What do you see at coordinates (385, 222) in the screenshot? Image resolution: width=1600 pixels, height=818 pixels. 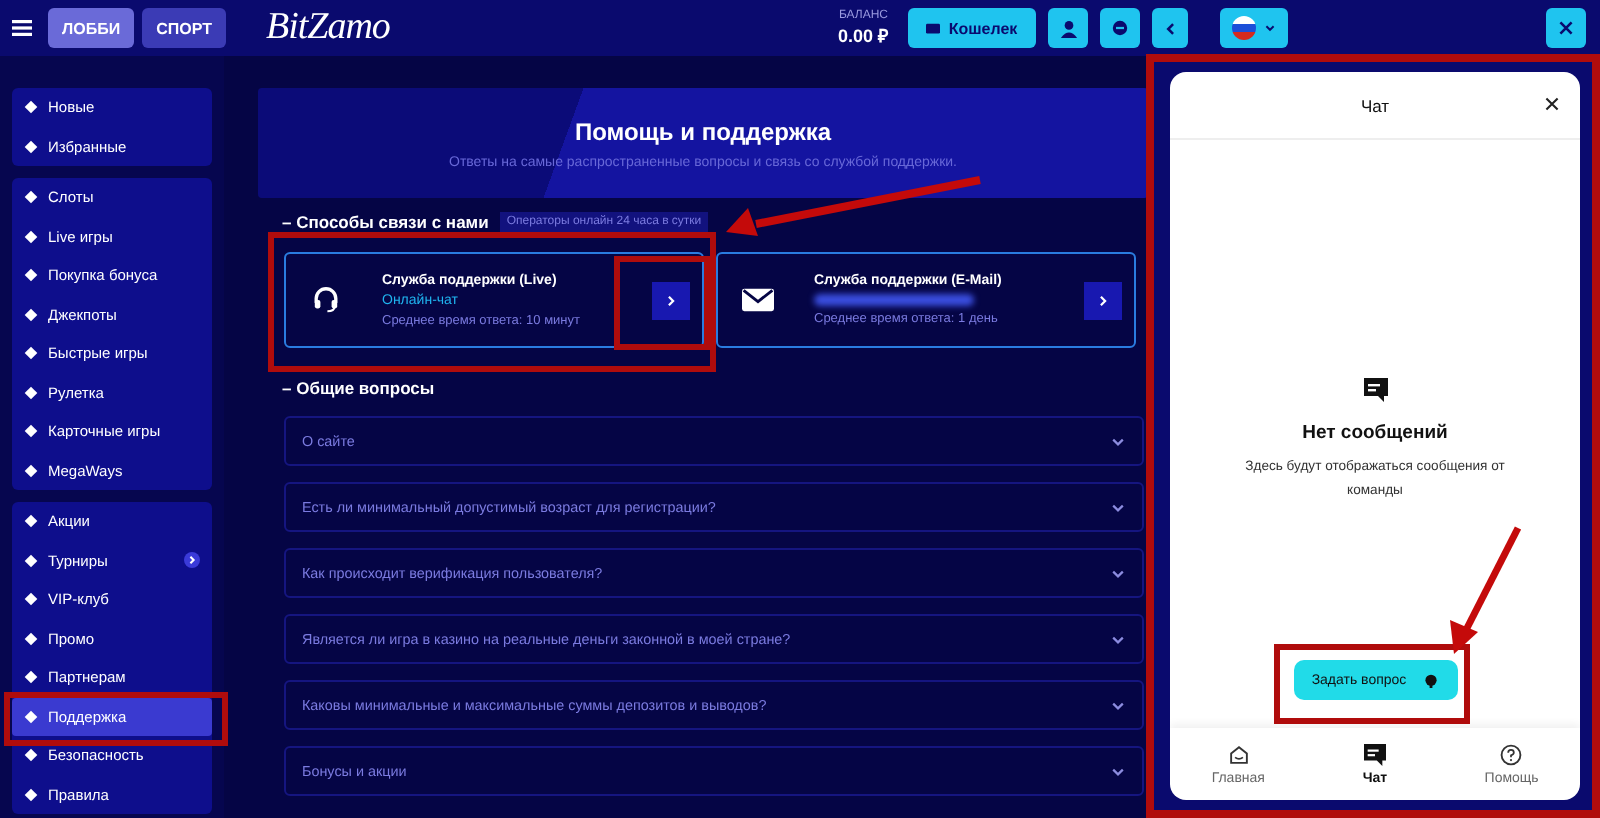 I see `section-title: – Способы связи с нами` at bounding box center [385, 222].